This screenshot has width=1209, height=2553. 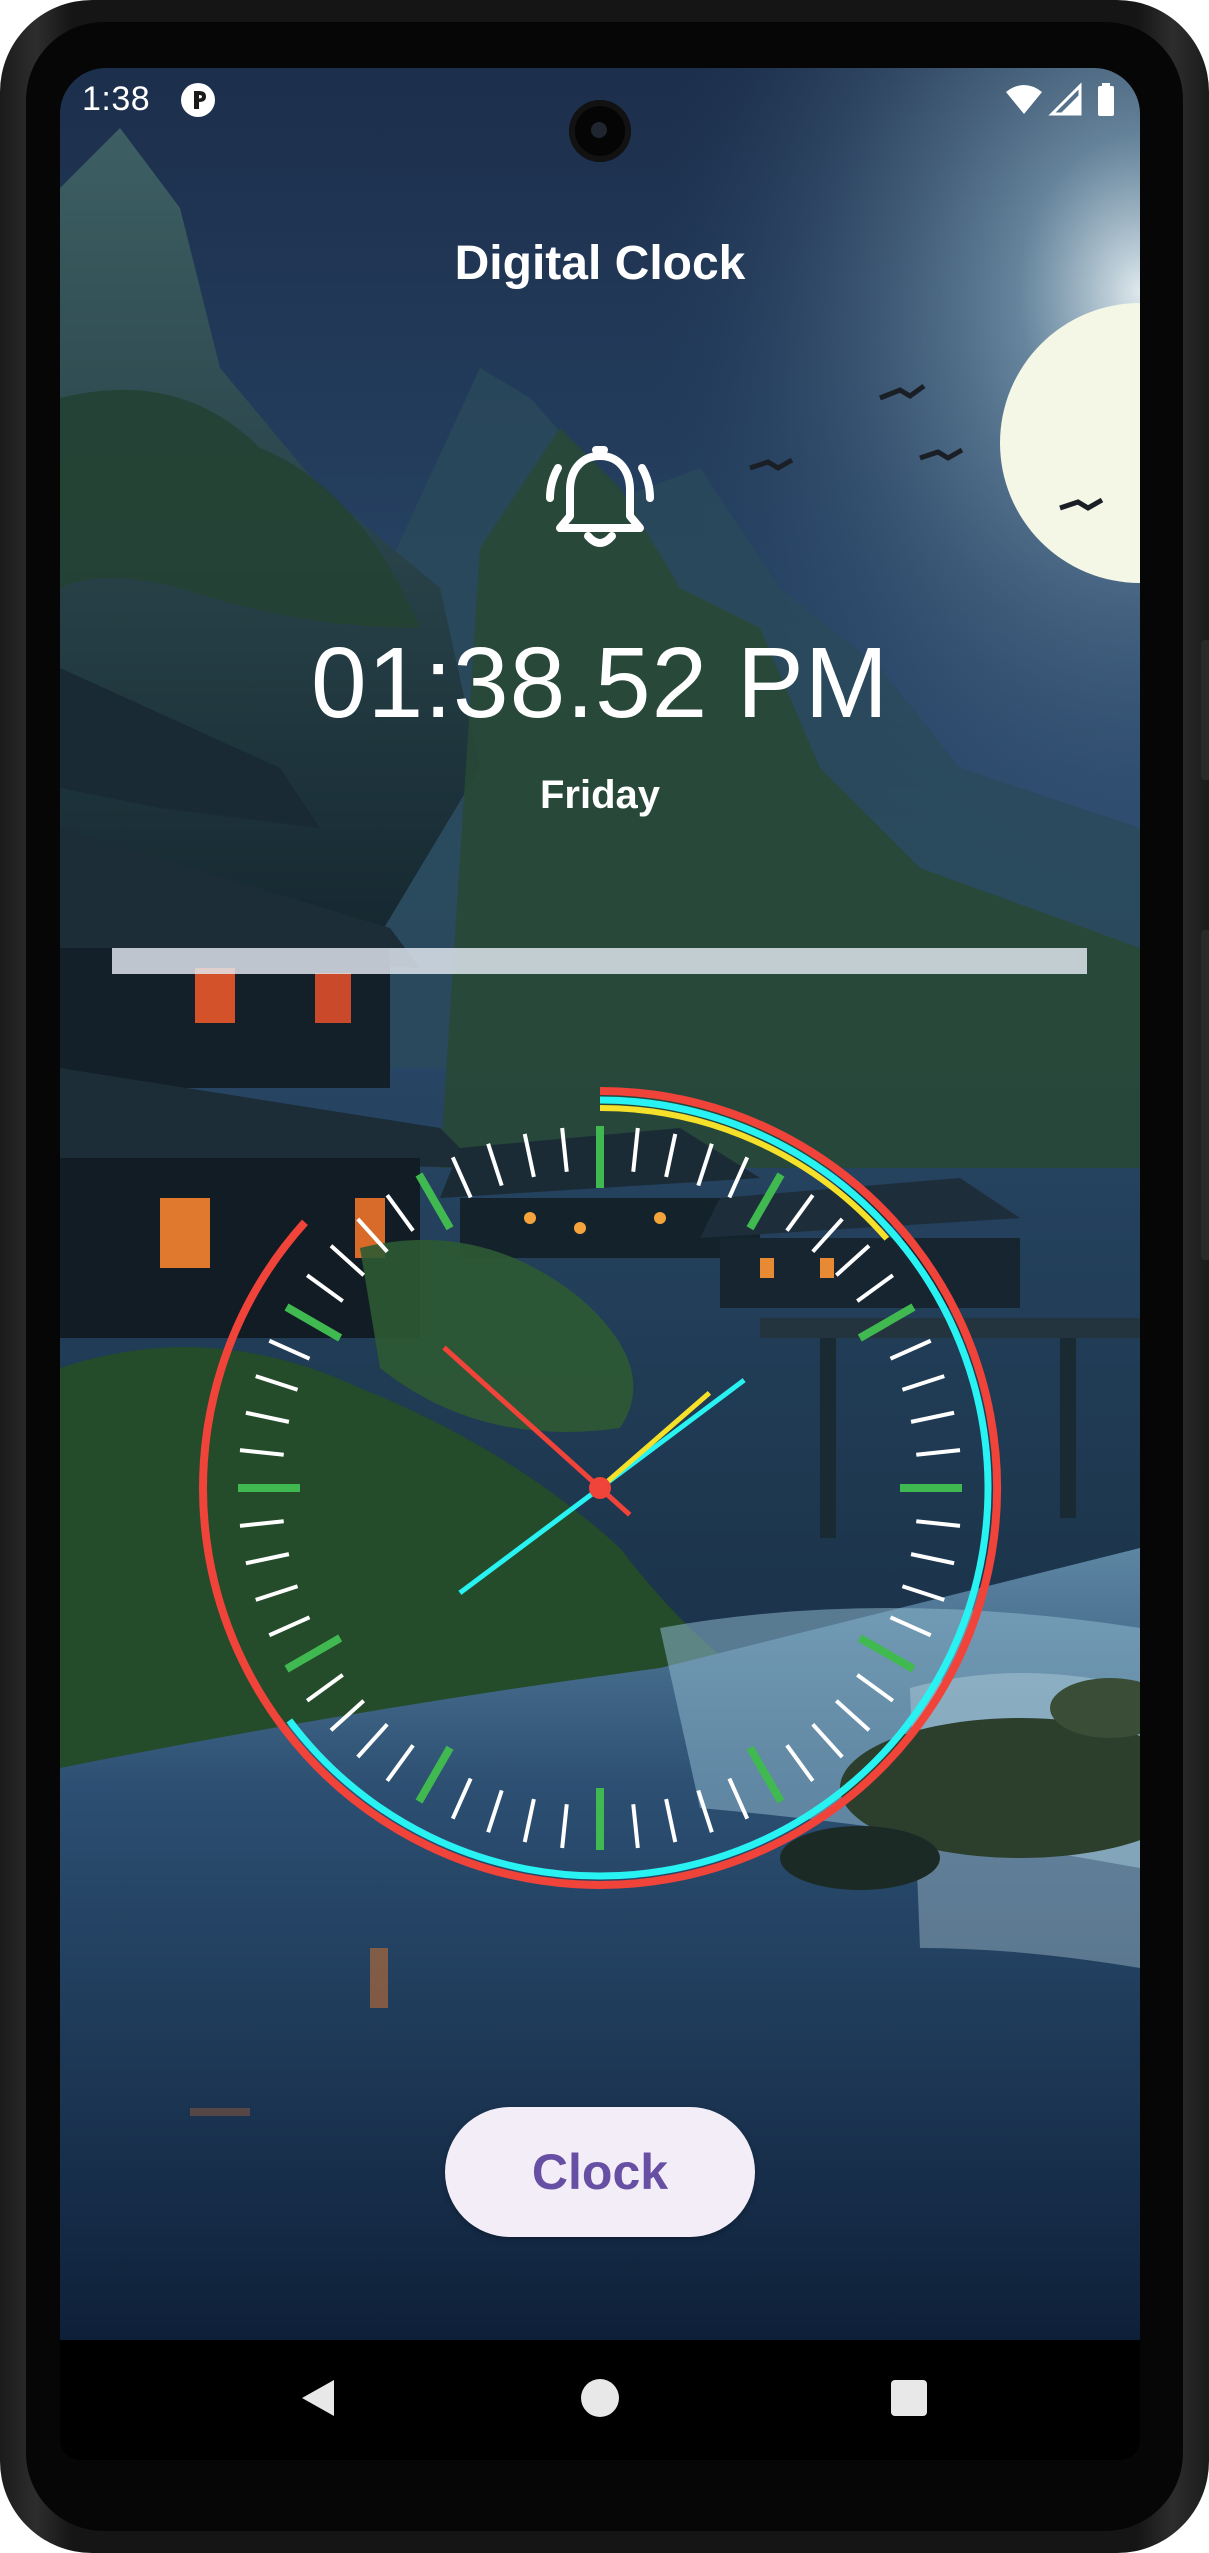 I want to click on navigation-bar, so click(x=600, y=2400).